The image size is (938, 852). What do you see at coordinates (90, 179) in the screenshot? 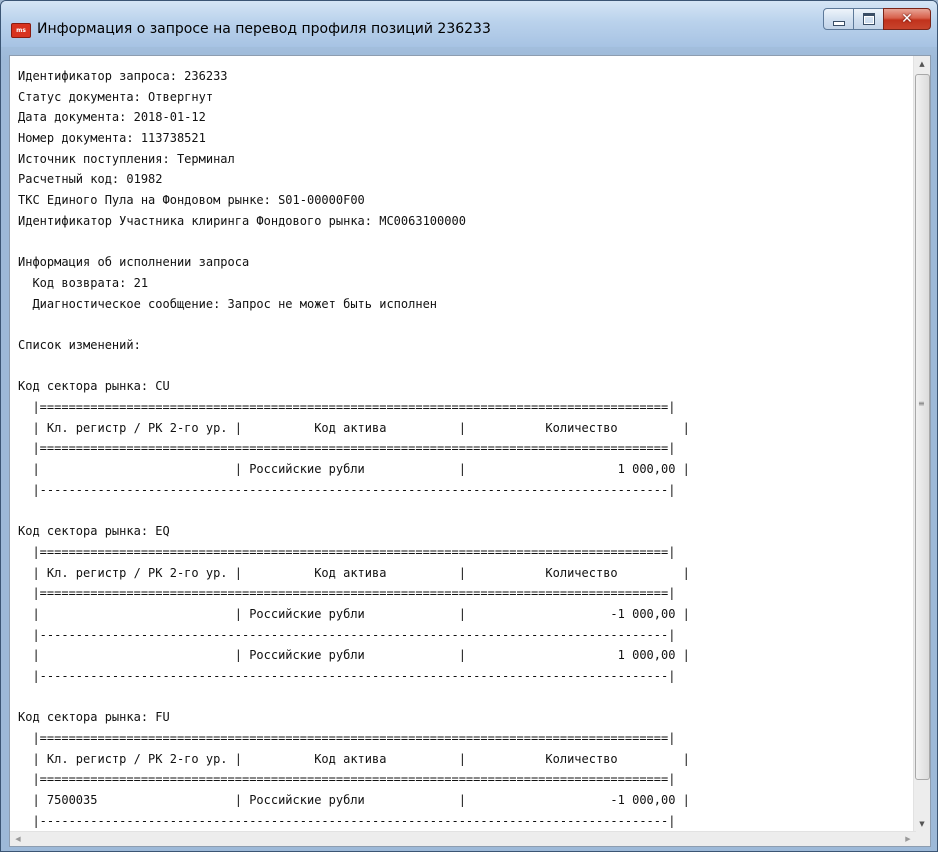
I see `report-line: Расчетный код: 01982` at bounding box center [90, 179].